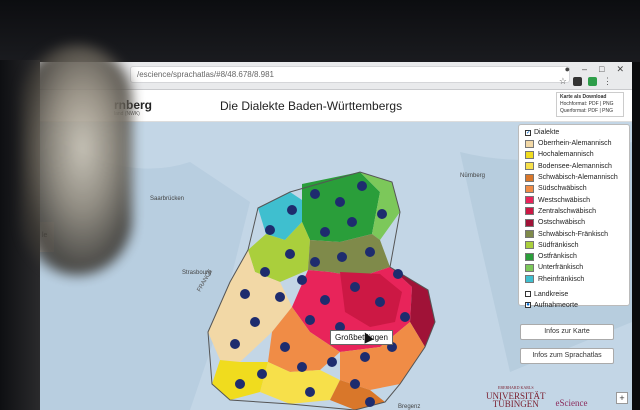  Describe the element at coordinates (574, 199) in the screenshot. I see `legend-item: Westschwäbisch` at that location.